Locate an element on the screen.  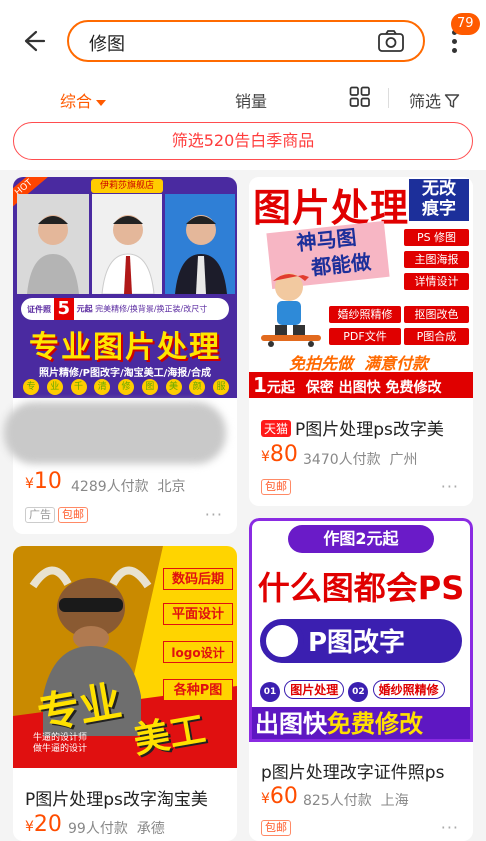
service-chip: PDF文件 is located at coordinates (365, 336).